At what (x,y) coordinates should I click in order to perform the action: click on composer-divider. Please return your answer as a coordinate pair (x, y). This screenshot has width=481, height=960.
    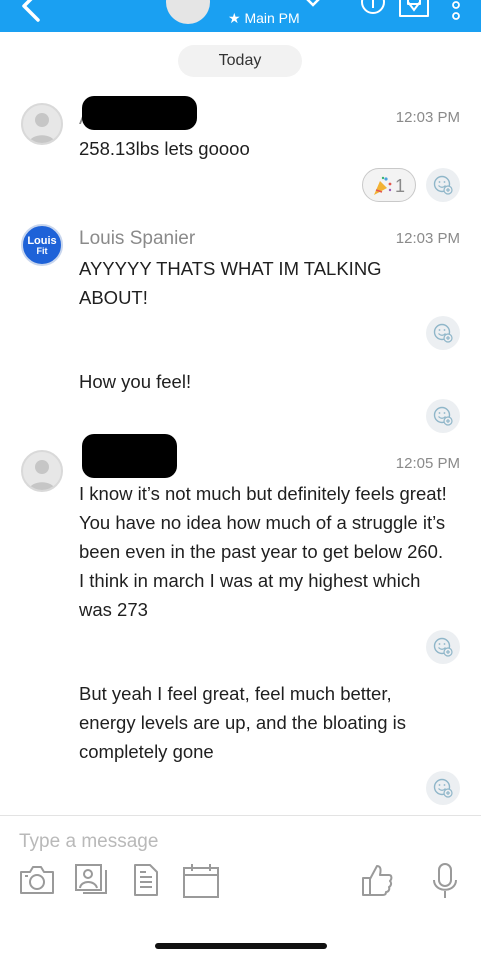
    Looking at the image, I should click on (240, 815).